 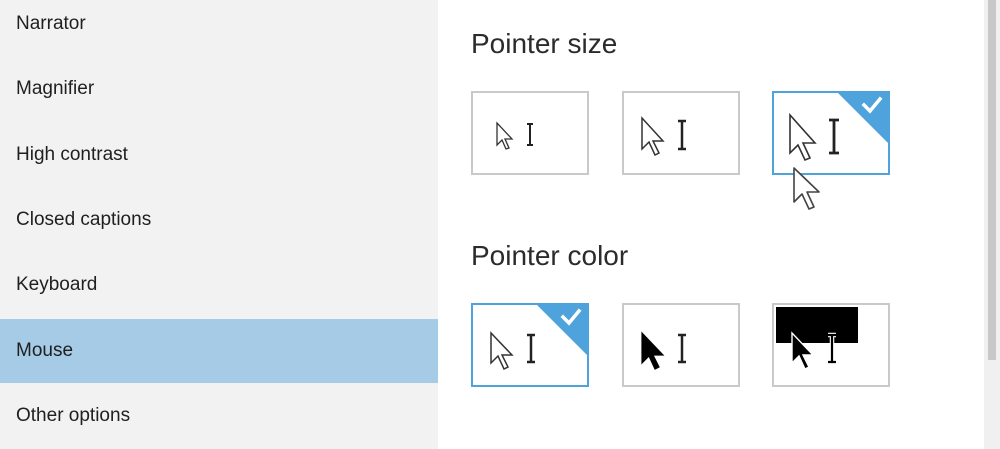 I want to click on sidebar-item-magnifier: Magnifier, so click(x=219, y=89).